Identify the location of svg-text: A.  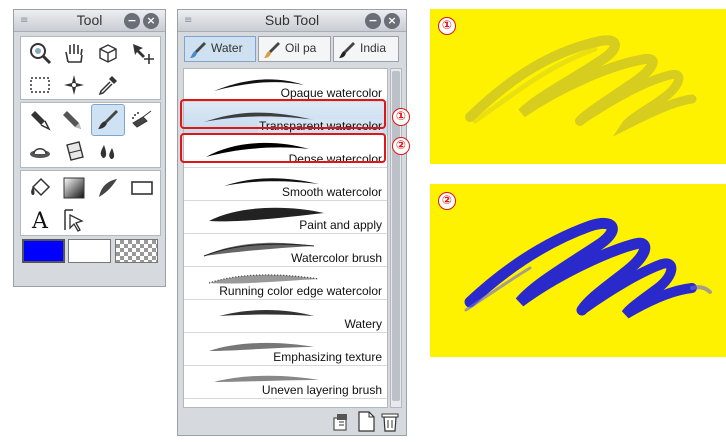
(40, 221).